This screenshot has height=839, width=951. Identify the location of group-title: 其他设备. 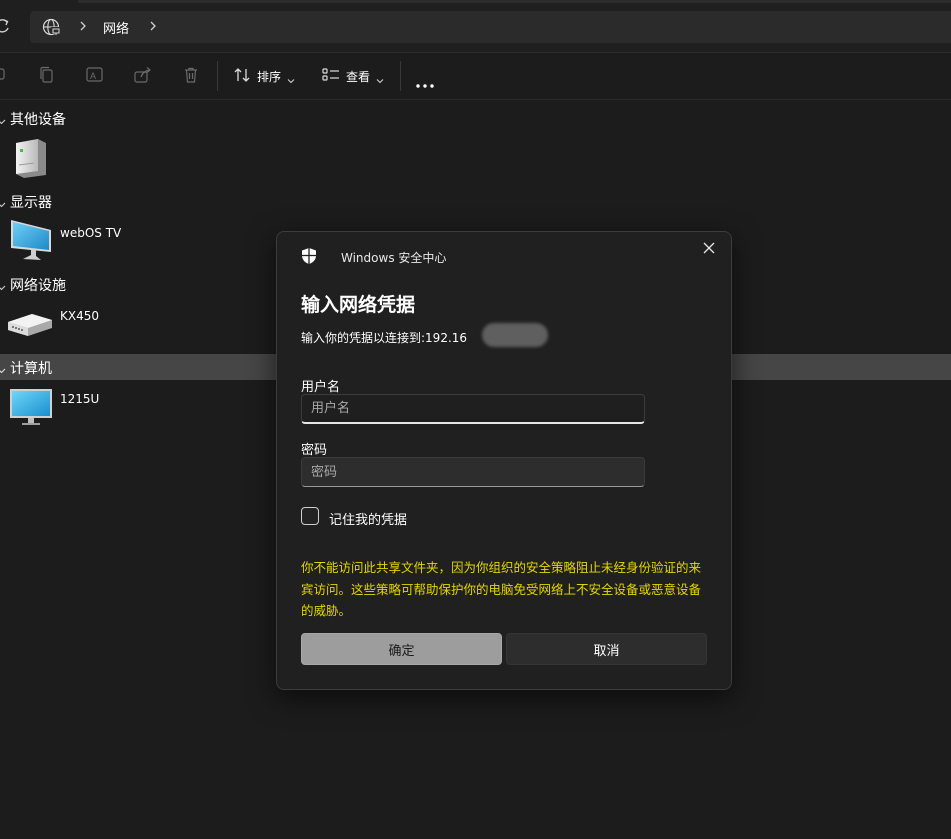
(38, 120).